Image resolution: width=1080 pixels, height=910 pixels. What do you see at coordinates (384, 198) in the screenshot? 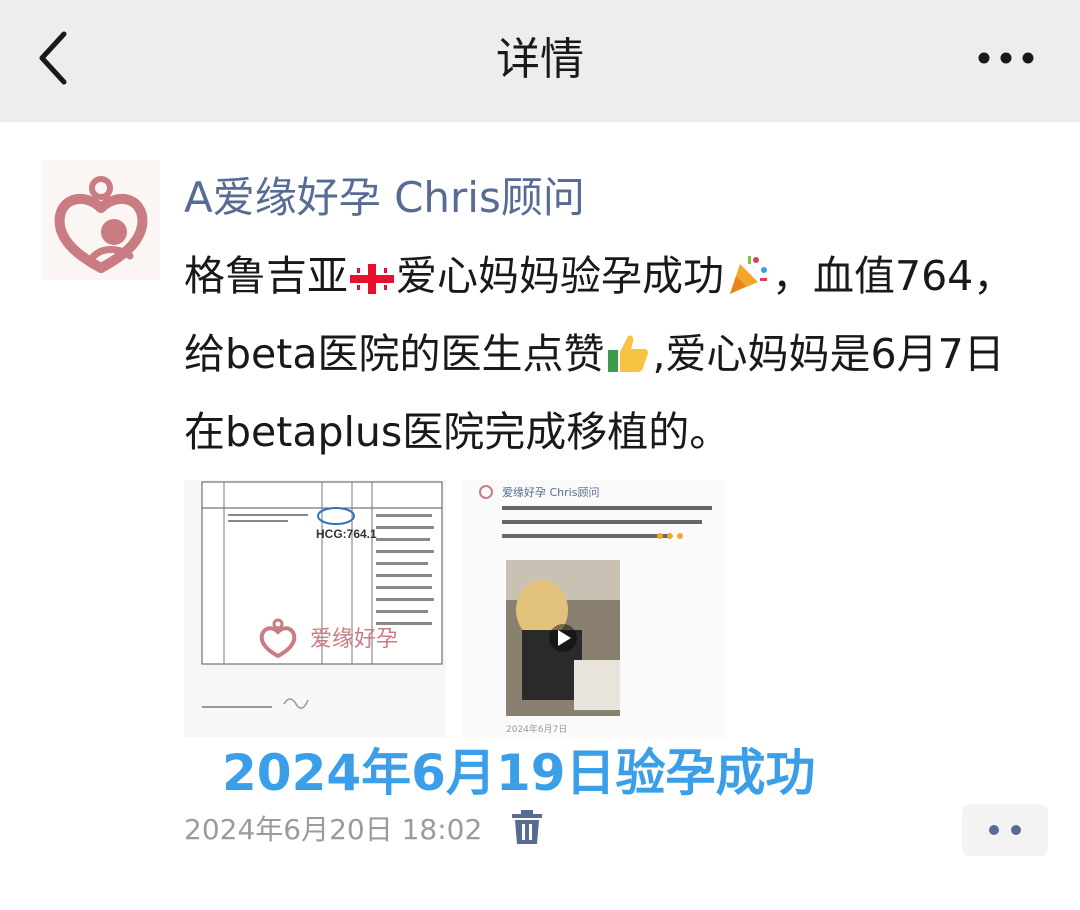
I see `author-name-link: A爱缘好孕 Chris顾问` at bounding box center [384, 198].